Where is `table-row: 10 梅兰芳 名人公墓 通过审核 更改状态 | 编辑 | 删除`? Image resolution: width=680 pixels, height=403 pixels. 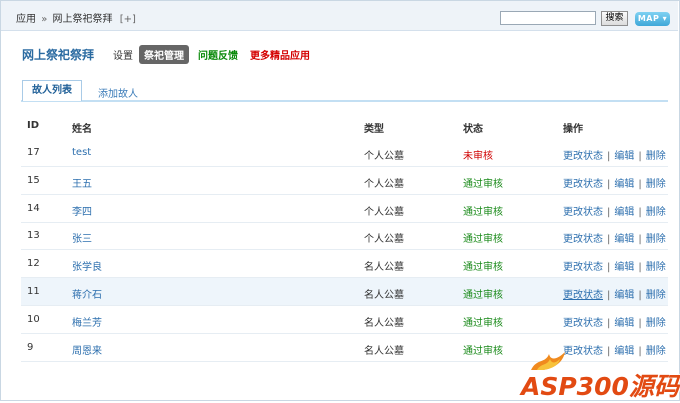 table-row: 10 梅兰芳 名人公墓 通过审核 更改状态 | 编辑 | 删除 is located at coordinates (344, 320).